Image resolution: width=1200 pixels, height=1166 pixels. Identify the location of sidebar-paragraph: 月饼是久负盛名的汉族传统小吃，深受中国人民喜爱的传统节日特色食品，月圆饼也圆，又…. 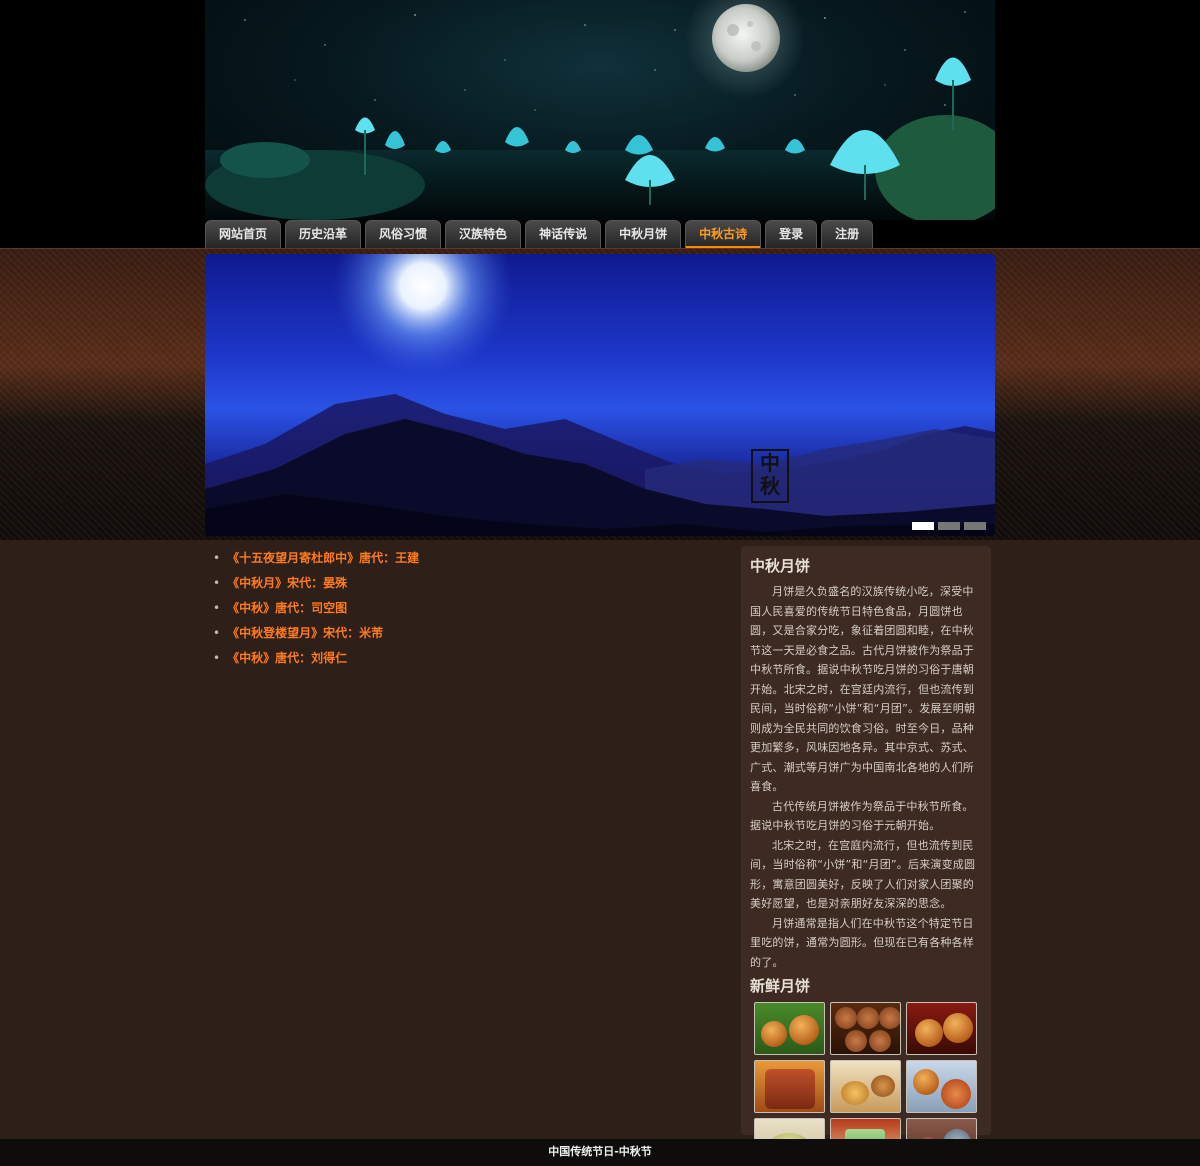
(863, 689).